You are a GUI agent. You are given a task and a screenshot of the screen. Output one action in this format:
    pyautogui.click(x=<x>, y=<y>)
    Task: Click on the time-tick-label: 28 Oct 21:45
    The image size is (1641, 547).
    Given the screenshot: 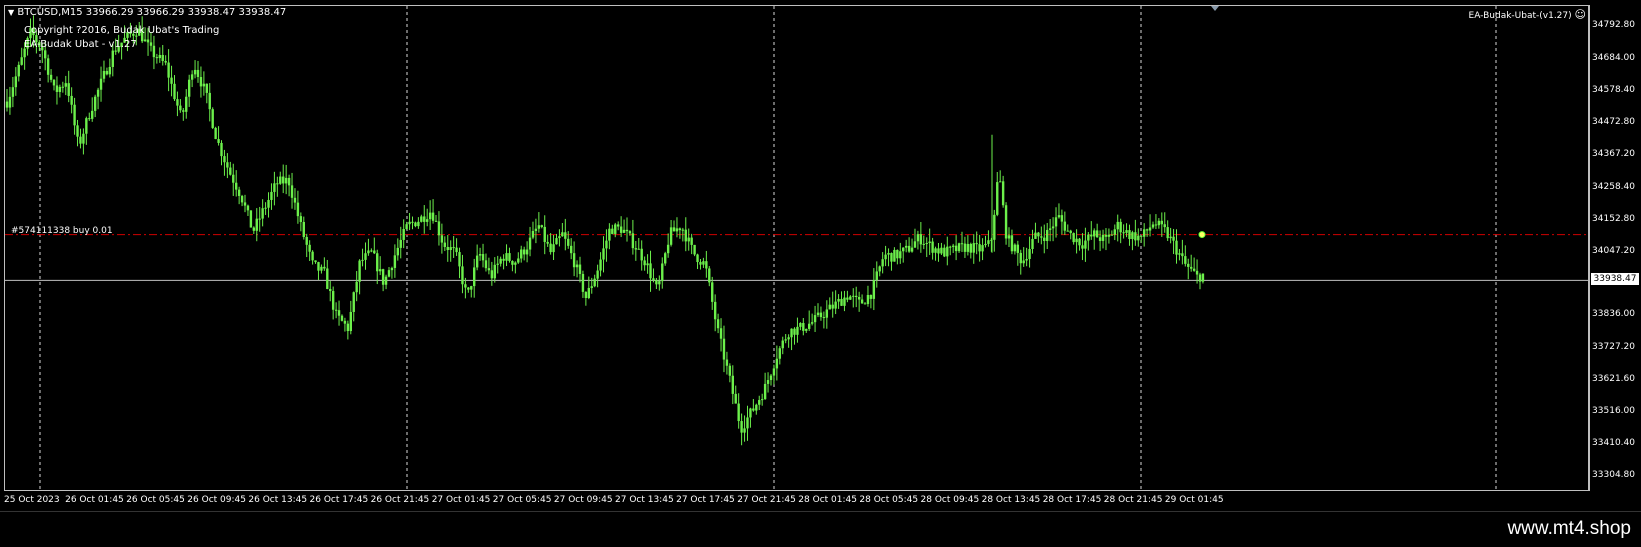 What is the action you would take?
    pyautogui.click(x=1133, y=500)
    